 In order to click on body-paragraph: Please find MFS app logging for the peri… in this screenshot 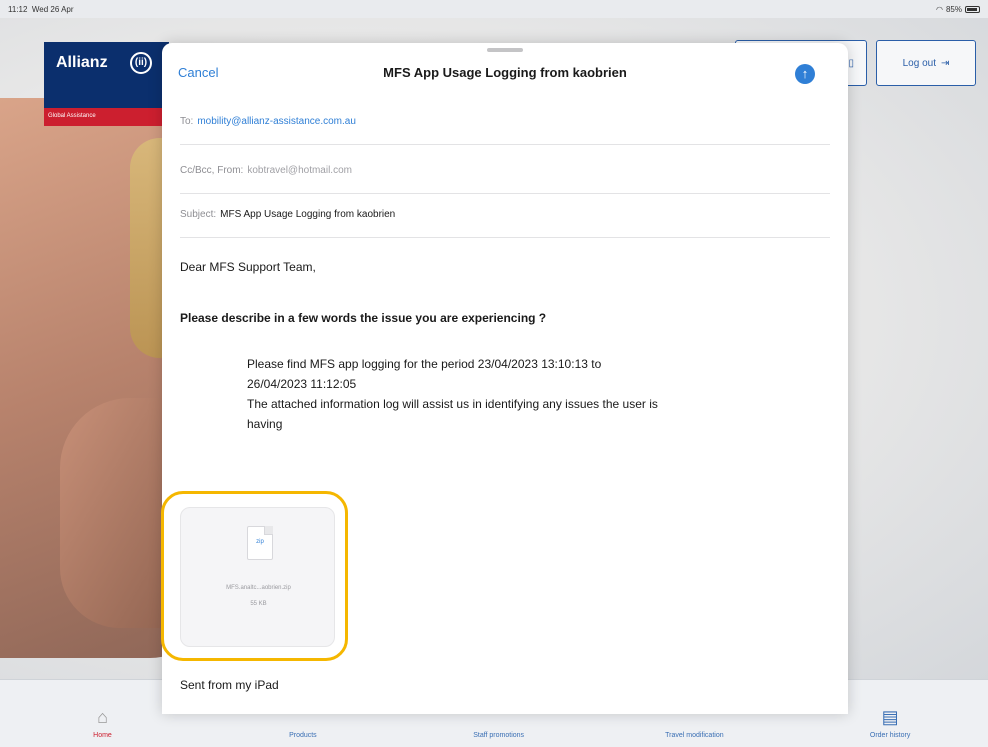, I will do `click(537, 394)`.